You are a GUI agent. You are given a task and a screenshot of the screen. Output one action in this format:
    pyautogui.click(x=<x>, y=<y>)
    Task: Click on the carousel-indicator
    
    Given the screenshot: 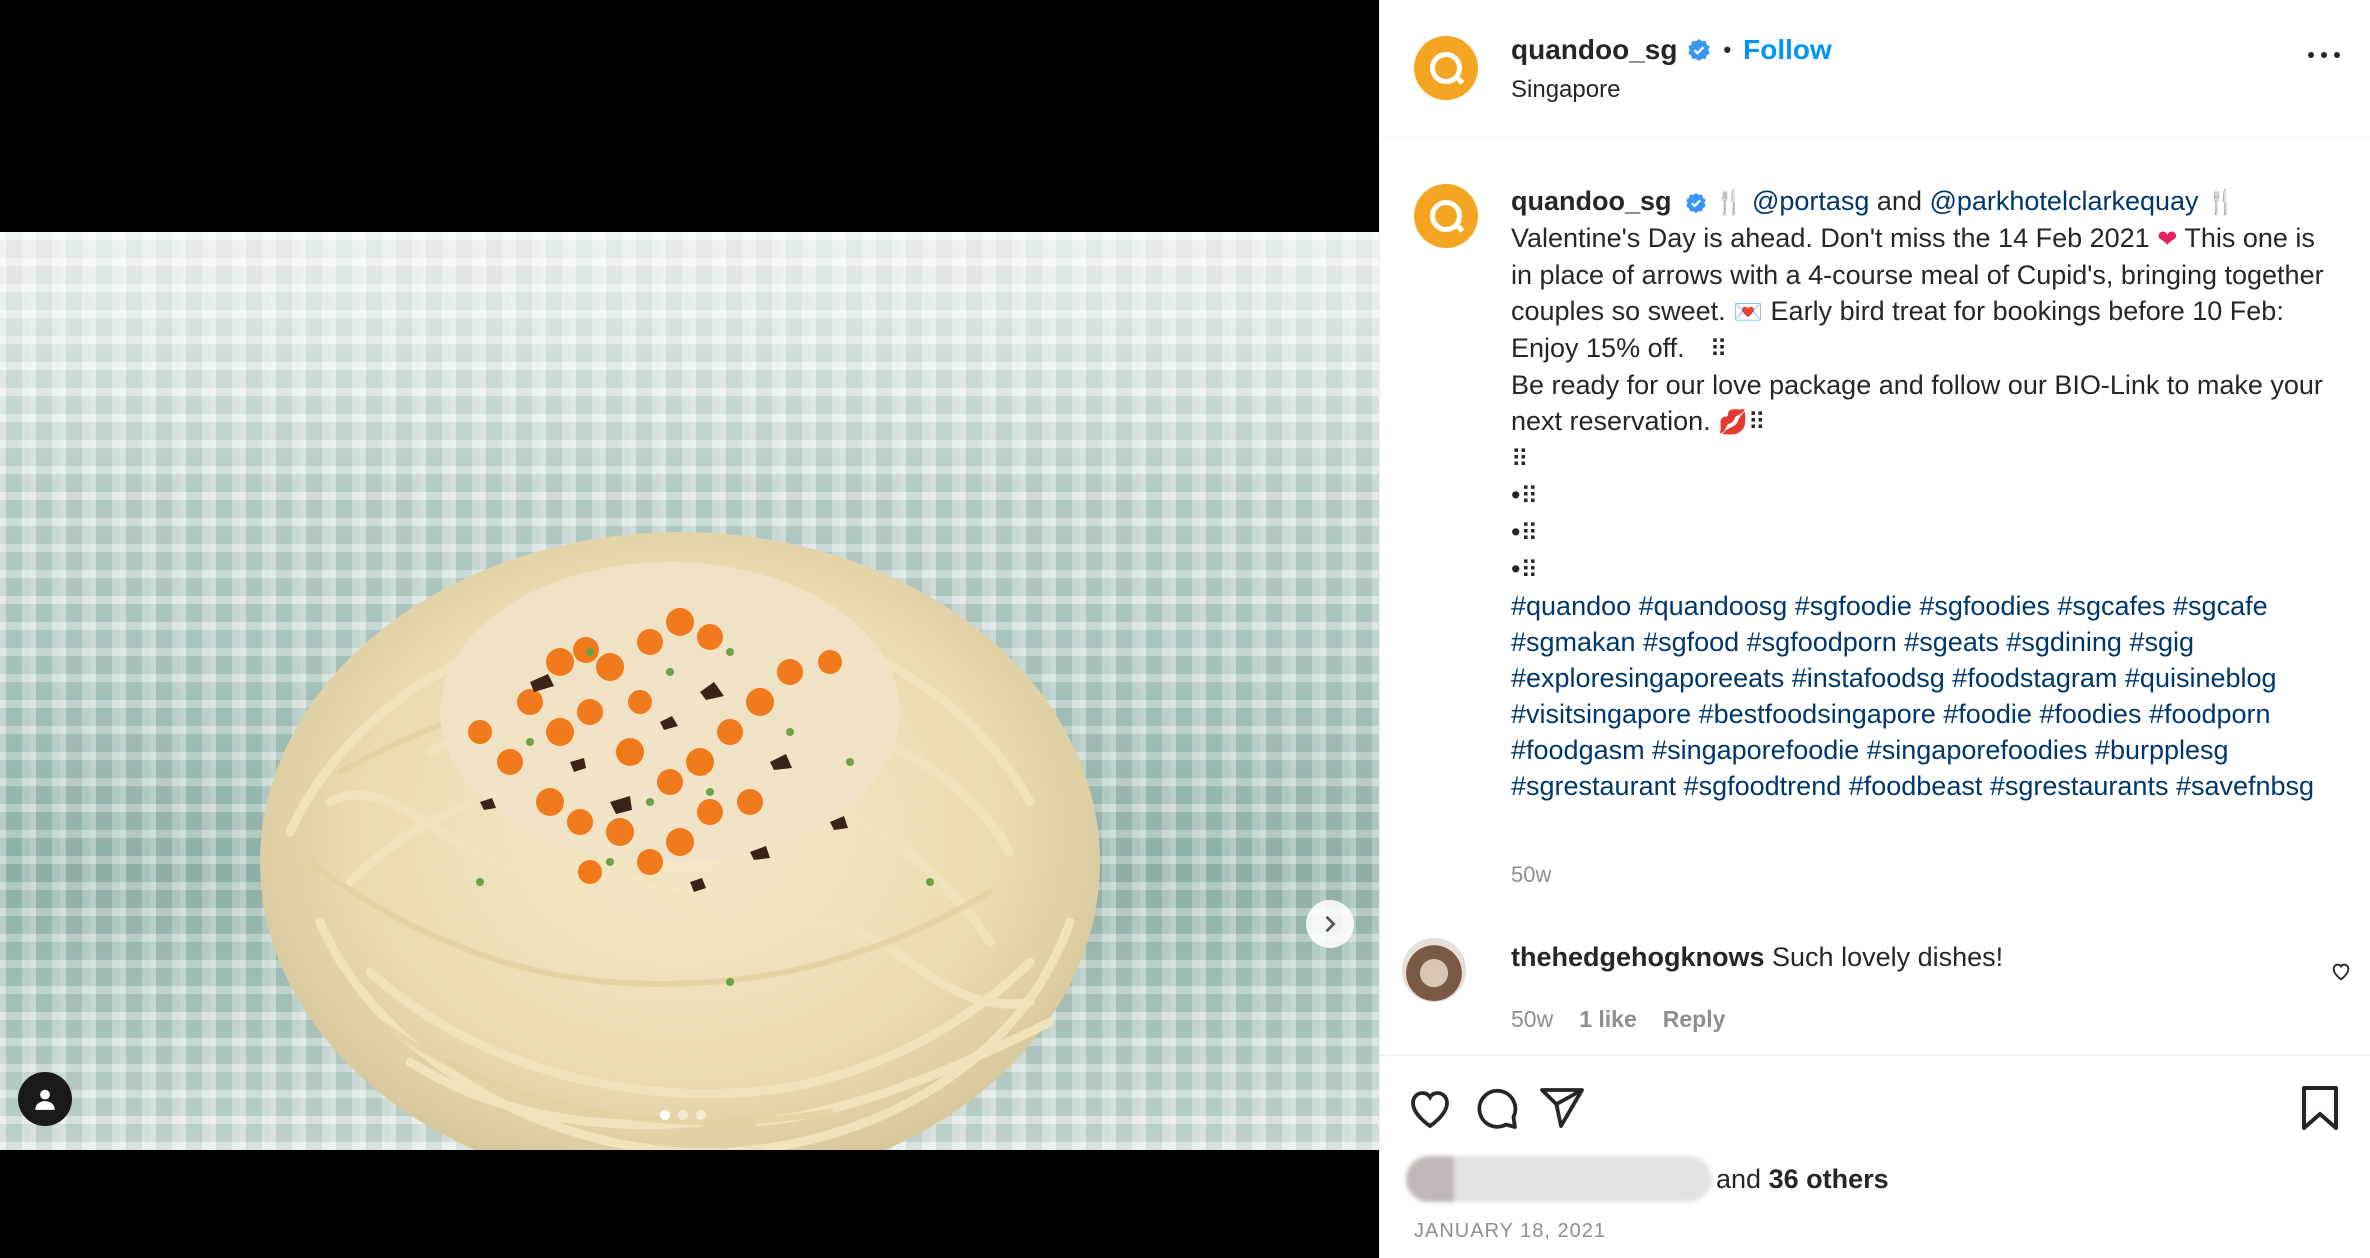 What is the action you would take?
    pyautogui.click(x=683, y=1115)
    